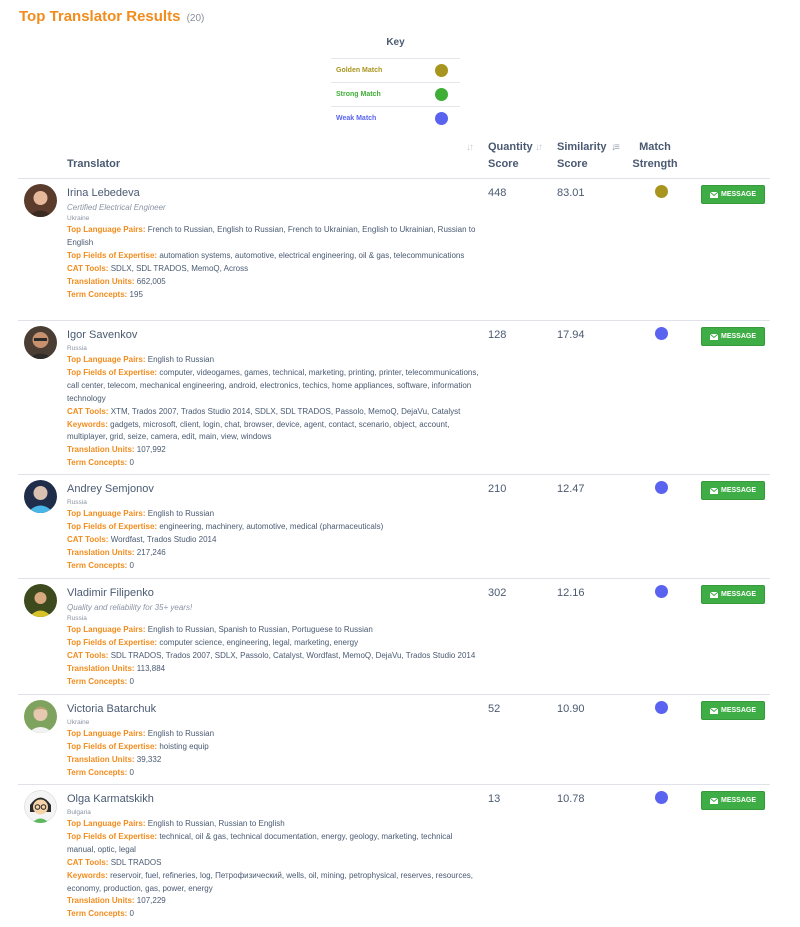  Describe the element at coordinates (273, 669) in the screenshot. I see `translation-units: Translation Units: 113,884` at that location.